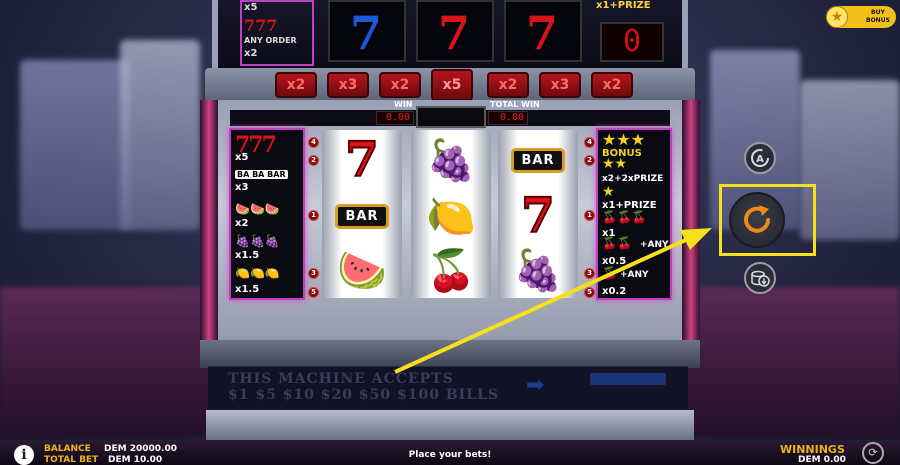 This screenshot has width=900, height=465. What do you see at coordinates (878, 16) in the screenshot?
I see `buy-bonus-label: BUY BONUS` at bounding box center [878, 16].